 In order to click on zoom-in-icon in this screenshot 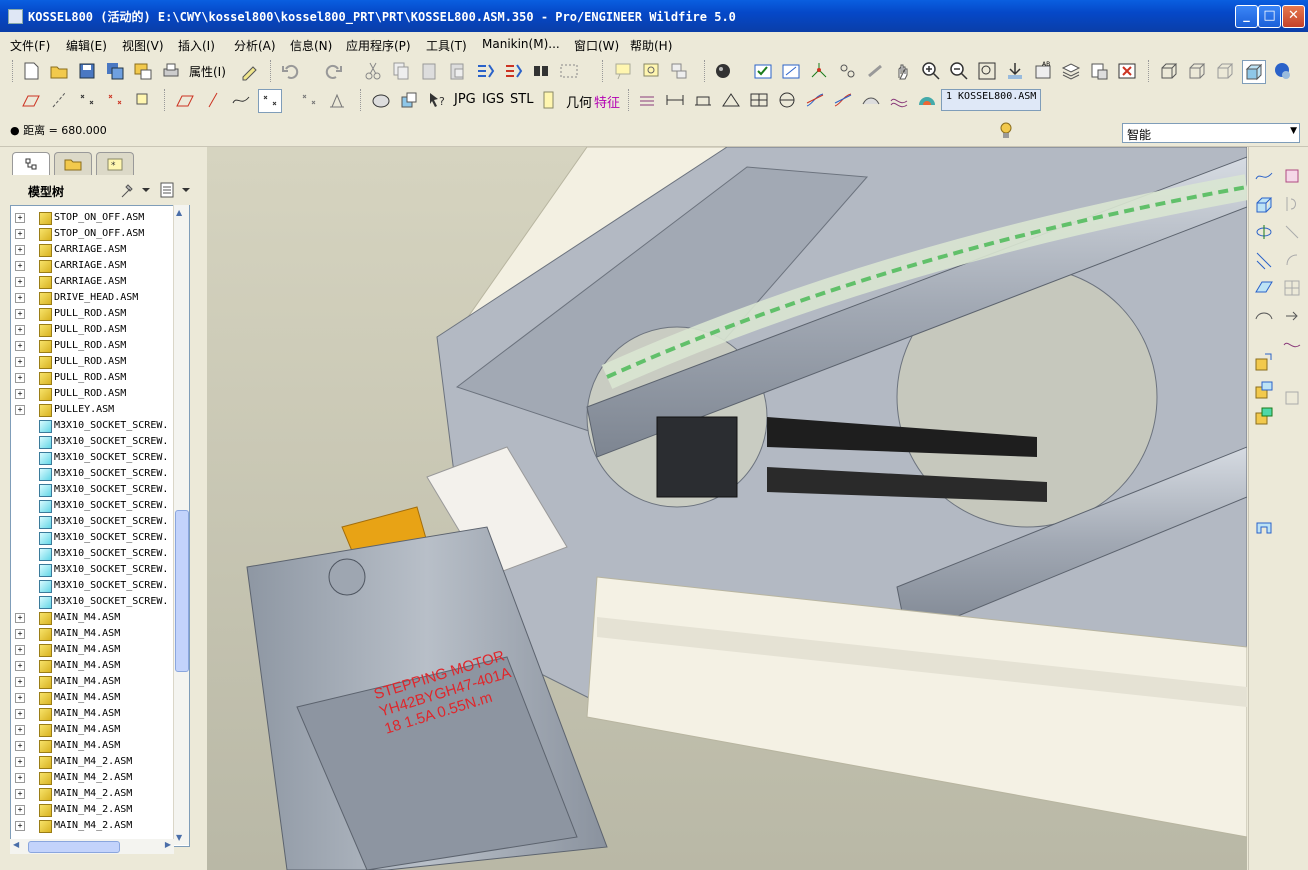, I will do `click(931, 71)`.